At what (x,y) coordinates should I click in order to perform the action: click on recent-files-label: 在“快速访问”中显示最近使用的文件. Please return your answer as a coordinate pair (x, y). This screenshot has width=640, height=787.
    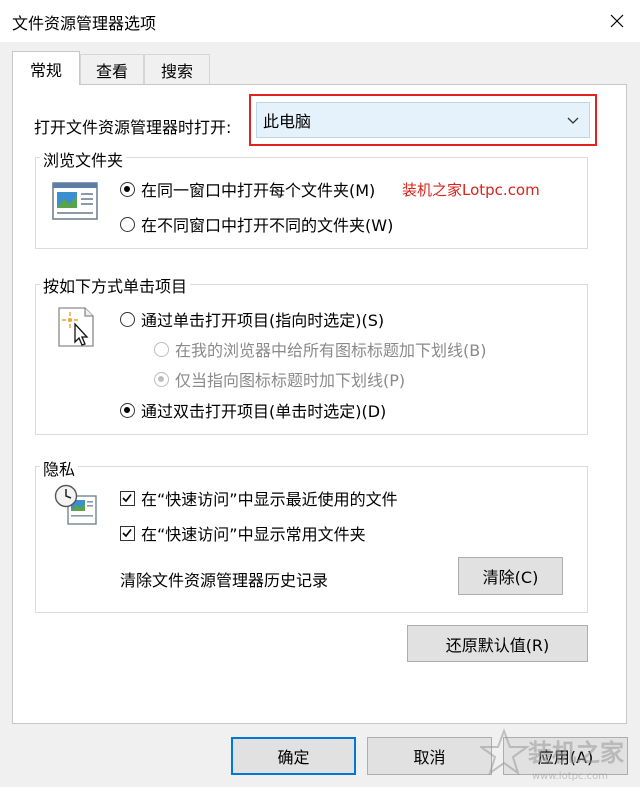
    Looking at the image, I should click on (269, 499).